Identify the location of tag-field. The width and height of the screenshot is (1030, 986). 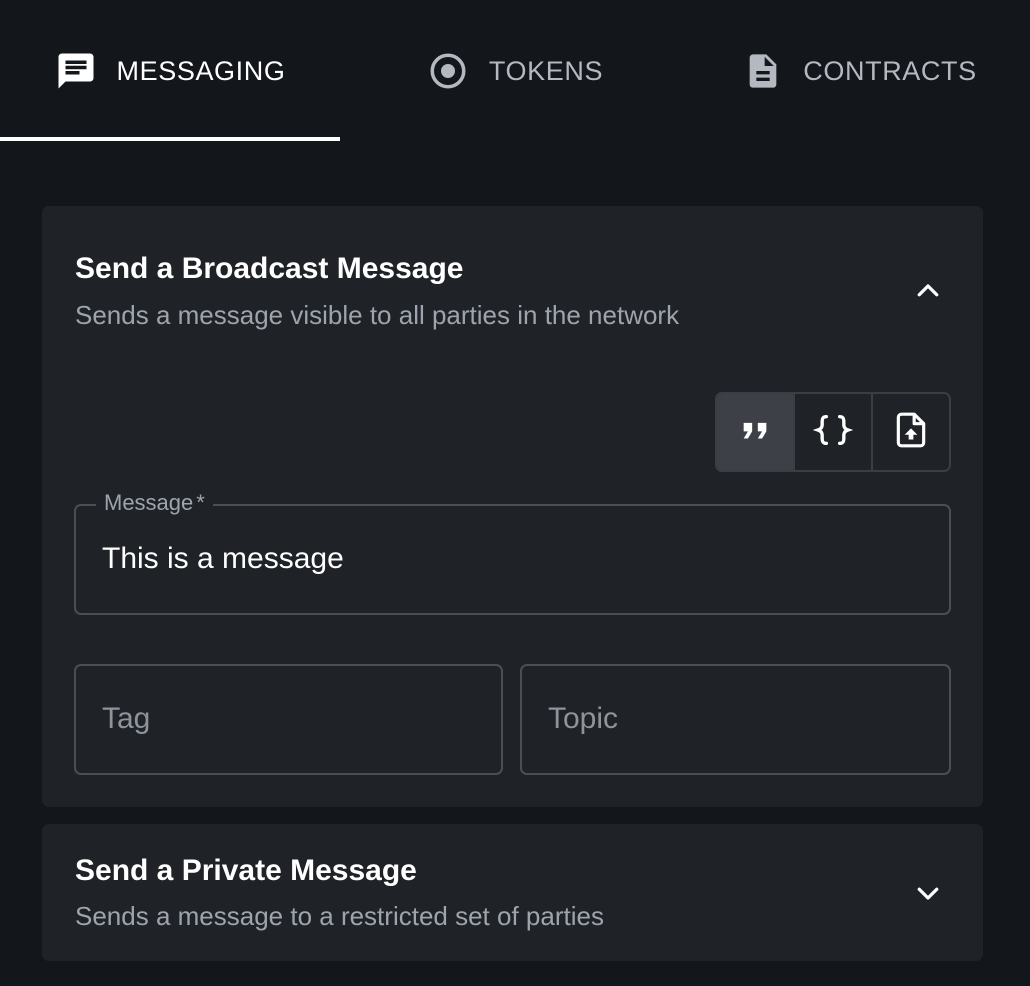
(288, 719).